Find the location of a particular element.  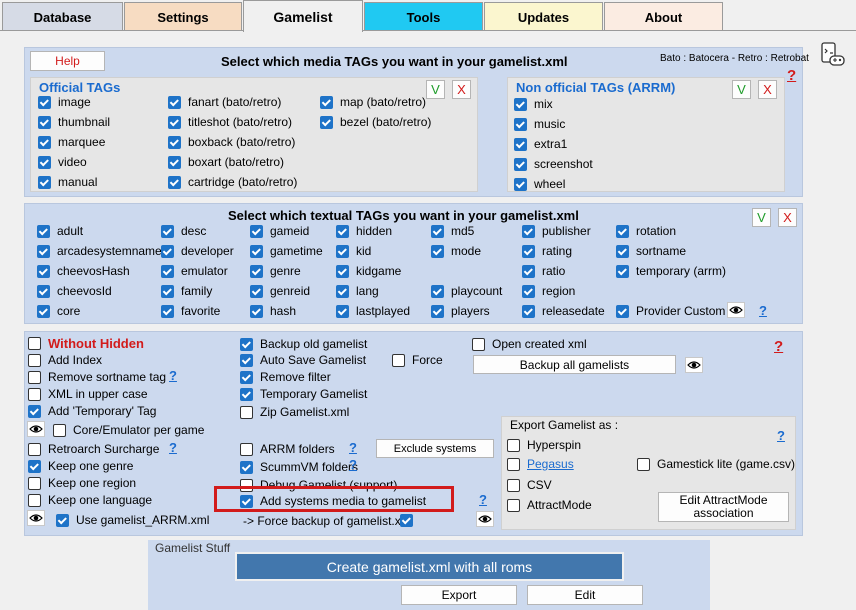

tag-cartridge-checkbox: cartridge (bato/retro) is located at coordinates (232, 182).